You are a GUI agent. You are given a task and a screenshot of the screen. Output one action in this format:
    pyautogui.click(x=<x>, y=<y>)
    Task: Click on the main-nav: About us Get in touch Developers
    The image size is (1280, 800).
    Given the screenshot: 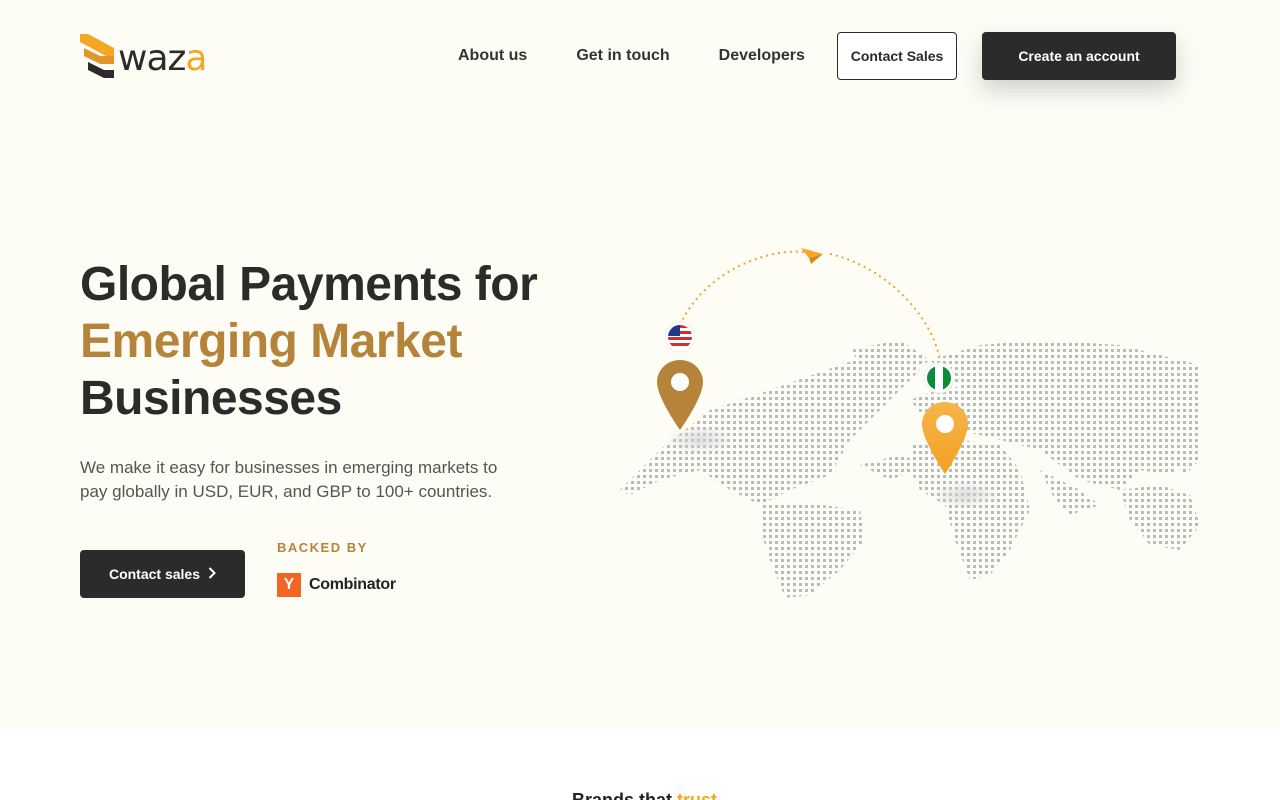 What is the action you would take?
    pyautogui.click(x=631, y=56)
    